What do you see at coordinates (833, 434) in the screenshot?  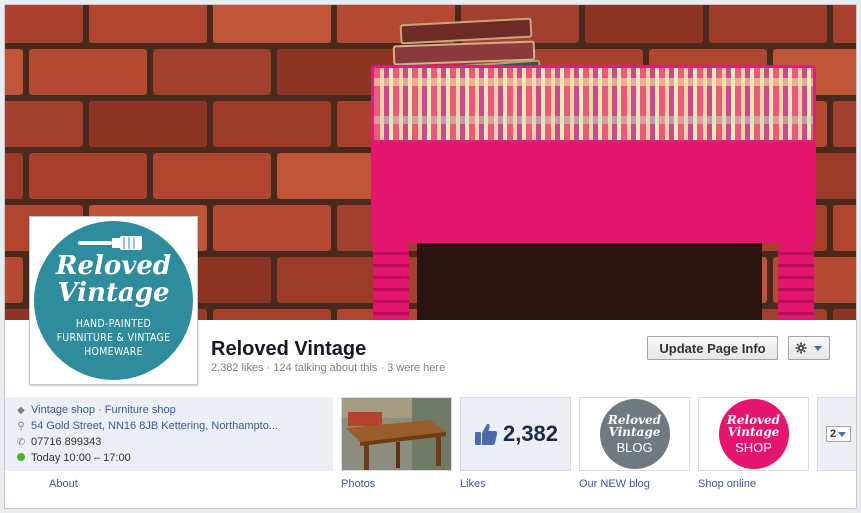 I see `more-apps-count: 2` at bounding box center [833, 434].